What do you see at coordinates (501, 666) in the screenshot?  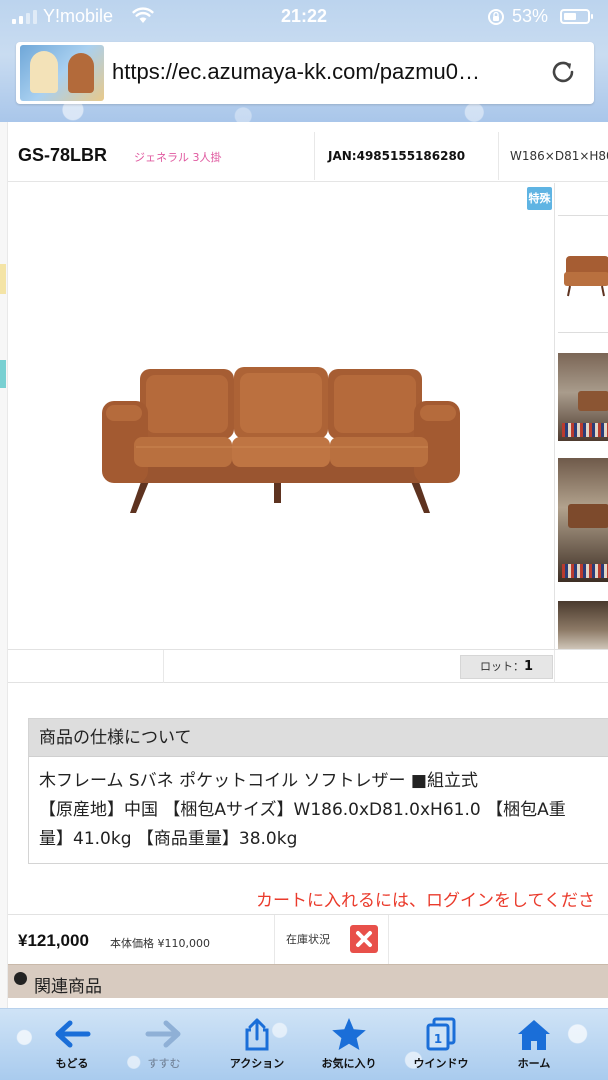 I see `lot-label: ロット：` at bounding box center [501, 666].